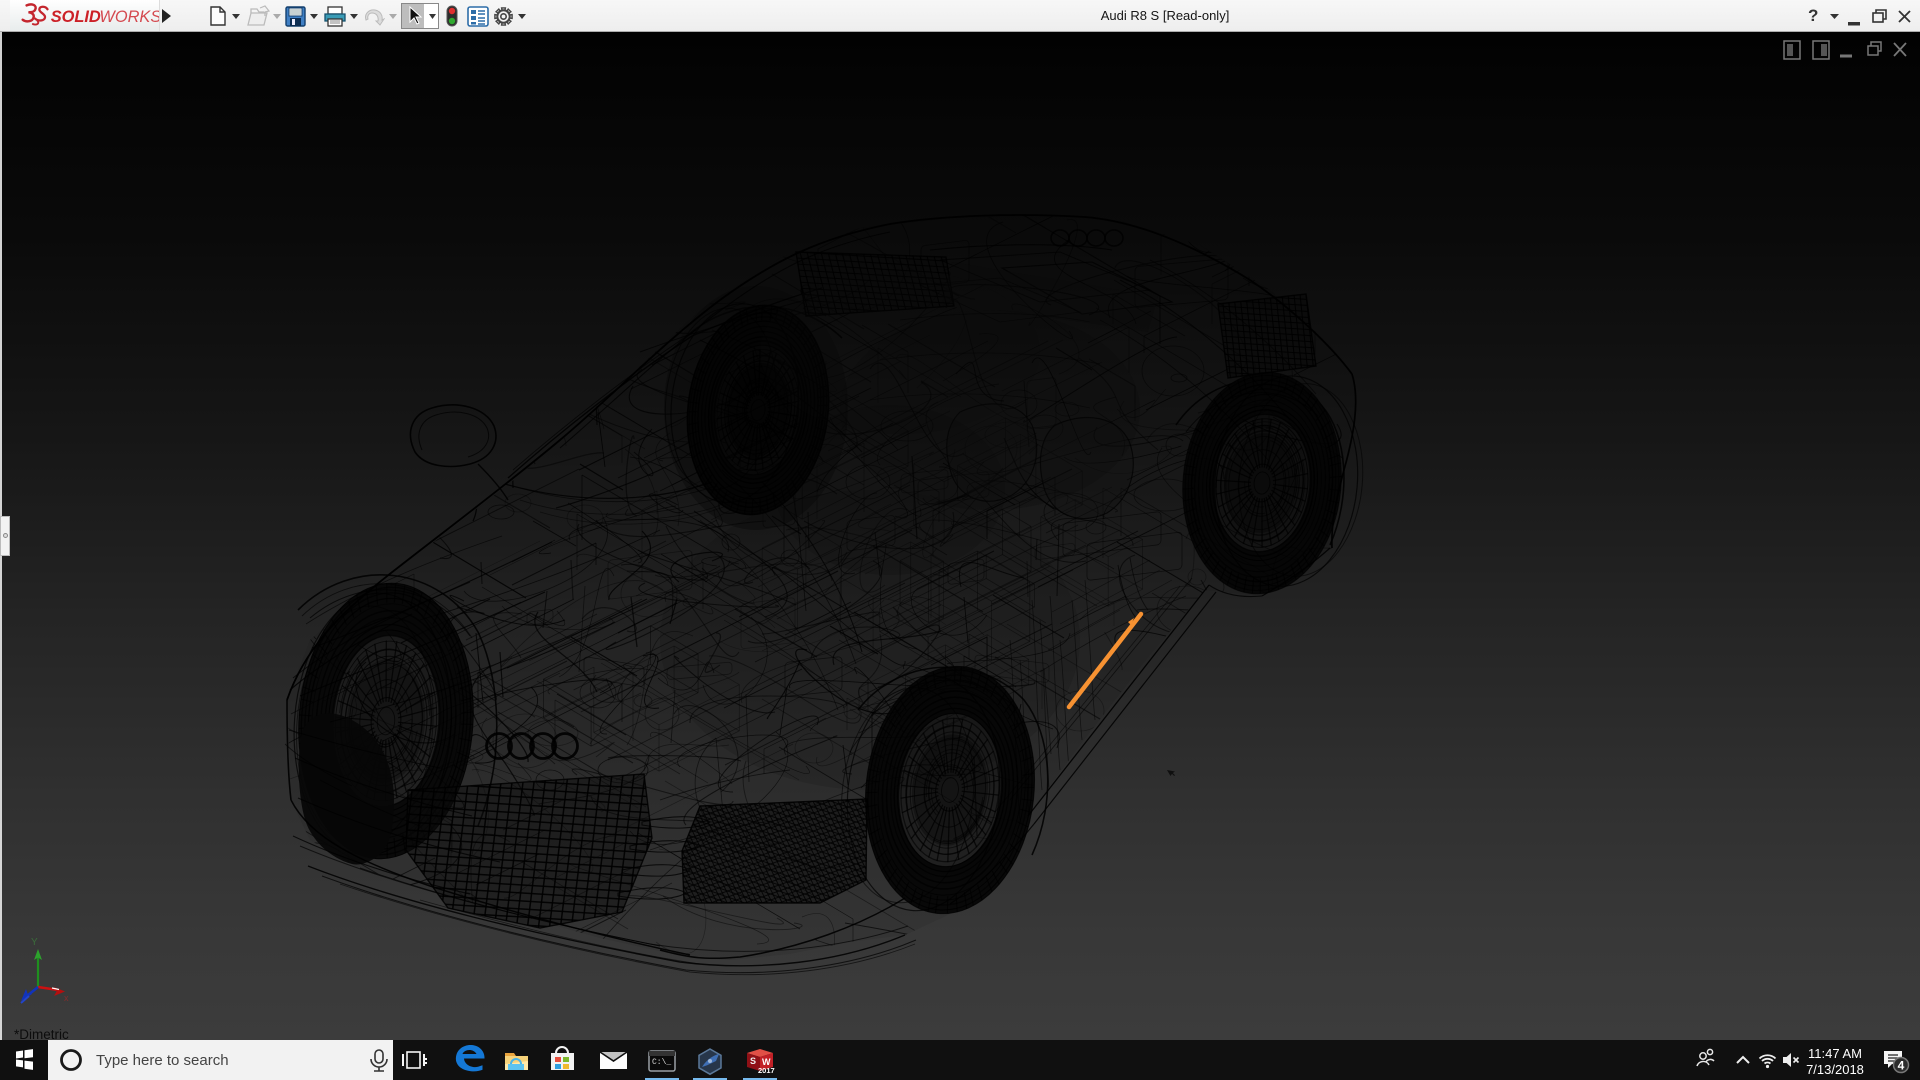 This screenshot has width=1920, height=1080. I want to click on svg-text: Y, so click(34, 942).